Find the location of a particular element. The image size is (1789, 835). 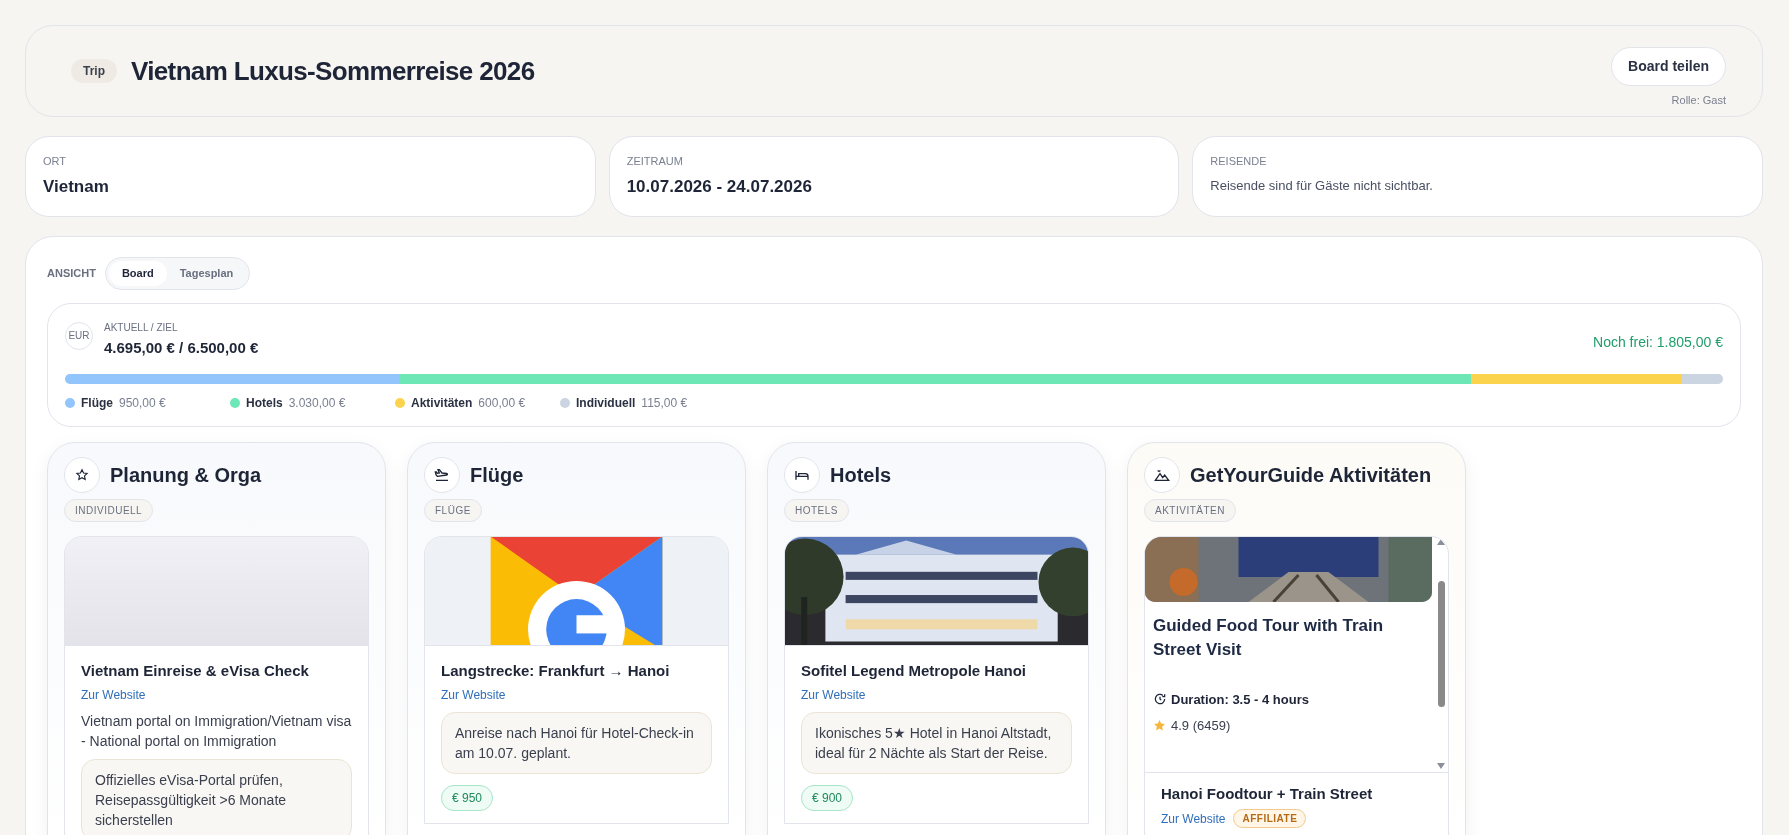

role-label: Rolle: Gast is located at coordinates (1698, 101).